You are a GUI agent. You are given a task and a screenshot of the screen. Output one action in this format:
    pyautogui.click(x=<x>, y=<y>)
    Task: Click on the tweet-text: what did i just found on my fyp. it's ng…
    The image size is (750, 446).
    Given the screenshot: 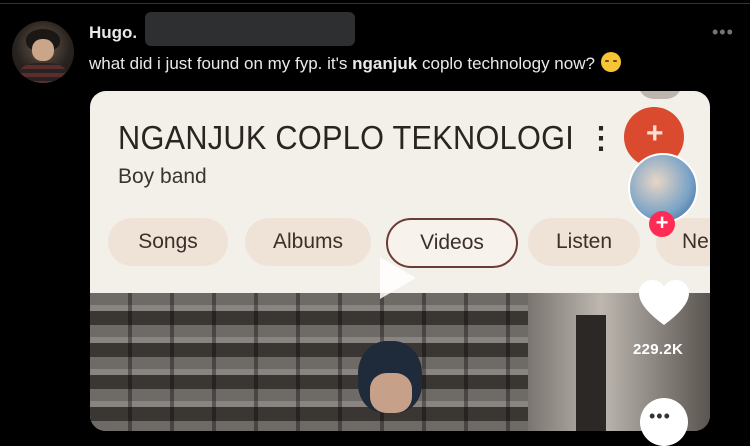 What is the action you would take?
    pyautogui.click(x=355, y=63)
    